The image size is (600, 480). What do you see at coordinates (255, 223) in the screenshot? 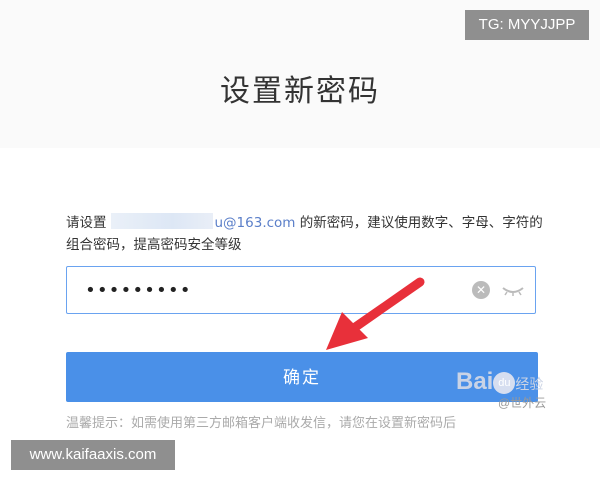
I see `email-domain: u@163.com` at bounding box center [255, 223].